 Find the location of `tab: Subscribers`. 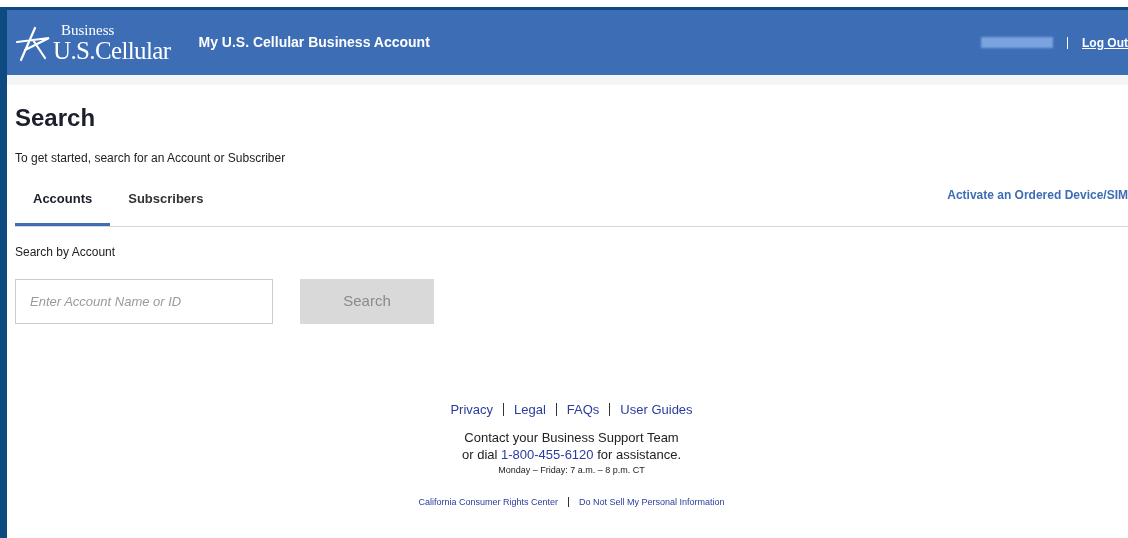

tab: Subscribers is located at coordinates (166, 202).